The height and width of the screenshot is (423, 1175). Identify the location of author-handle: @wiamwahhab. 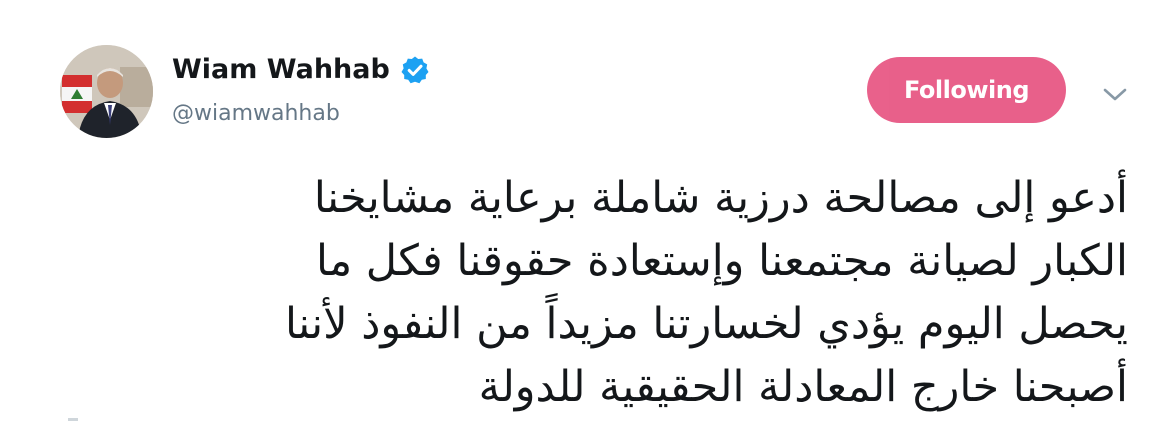
(256, 114).